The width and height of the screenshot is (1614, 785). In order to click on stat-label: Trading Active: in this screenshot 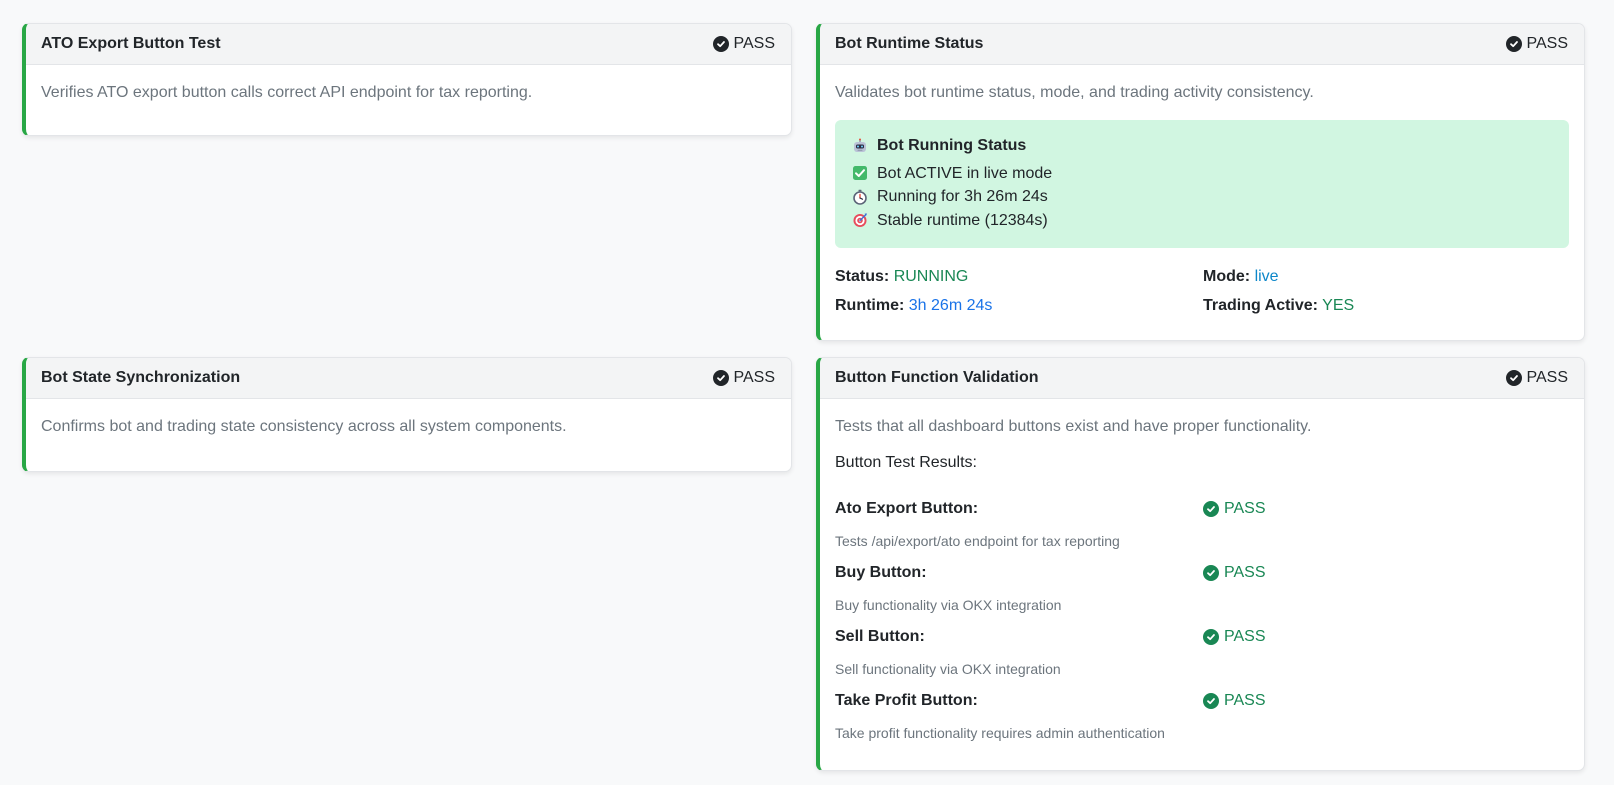, I will do `click(1260, 305)`.